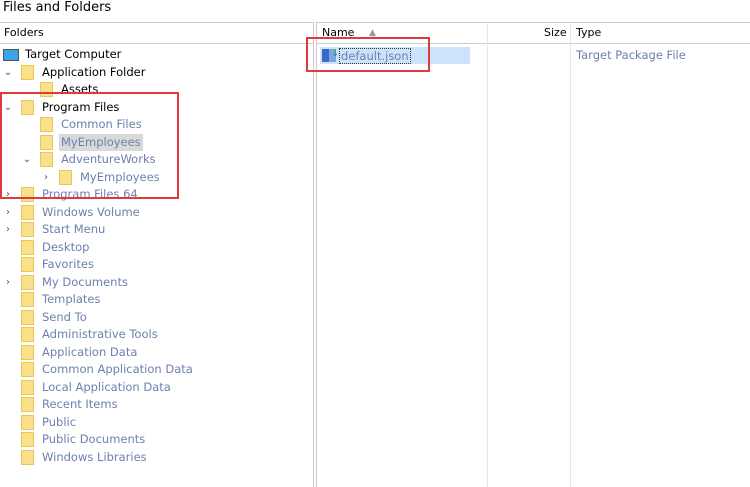  Describe the element at coordinates (588, 33) in the screenshot. I see `column-type: Type` at that location.